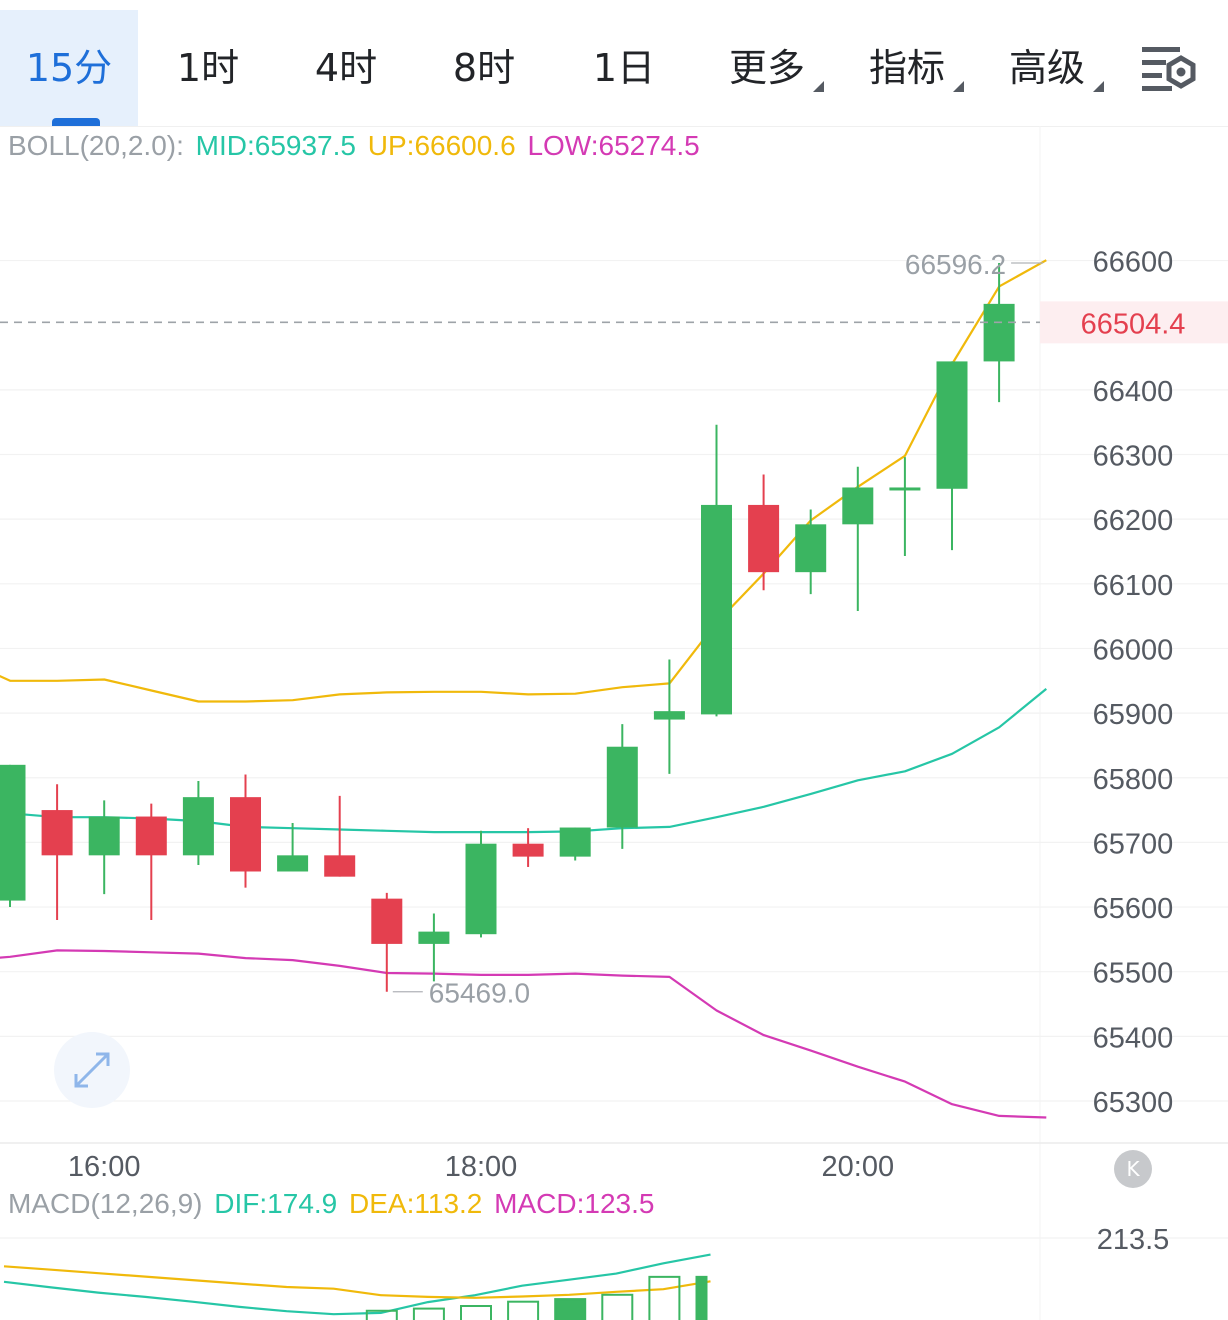  Describe the element at coordinates (104, 1167) in the screenshot. I see `x-axis-tick-label: 16:00` at that location.